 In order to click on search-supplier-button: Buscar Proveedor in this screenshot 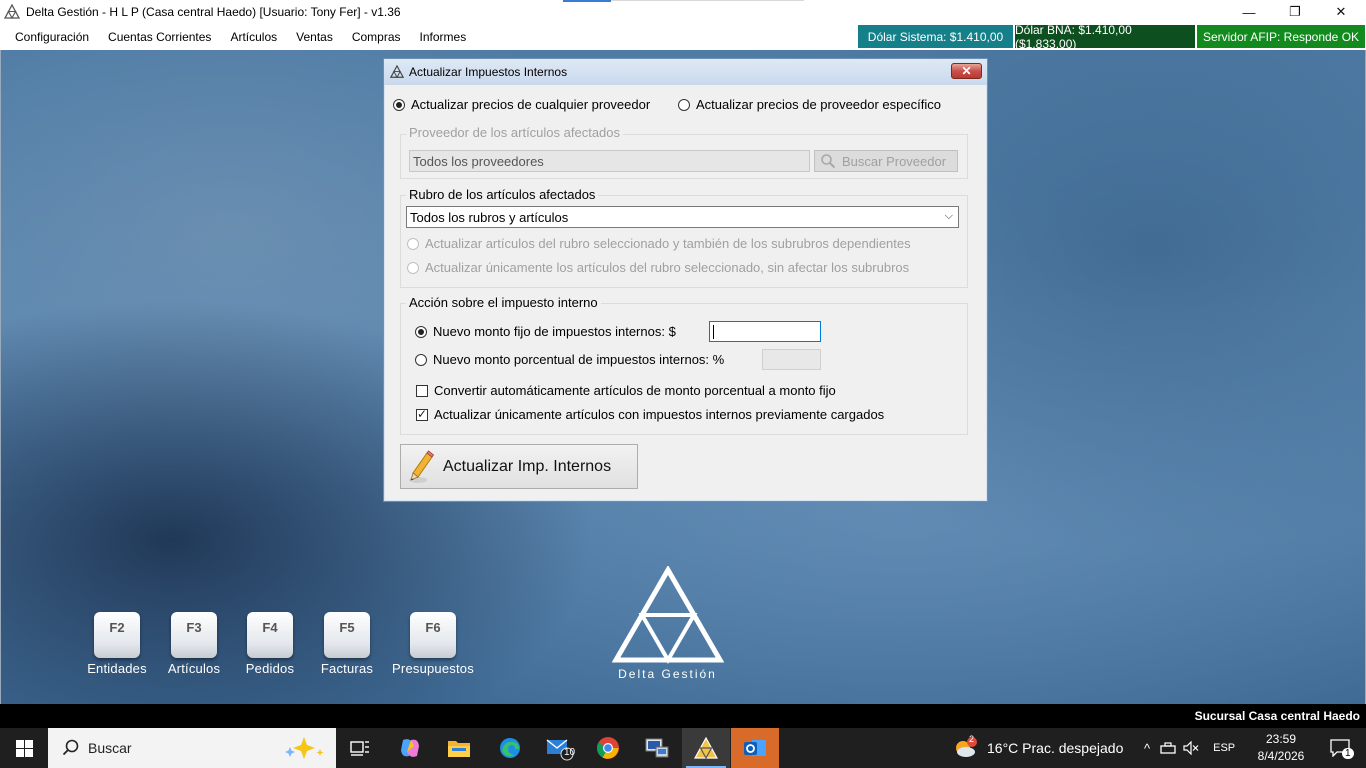, I will do `click(886, 161)`.